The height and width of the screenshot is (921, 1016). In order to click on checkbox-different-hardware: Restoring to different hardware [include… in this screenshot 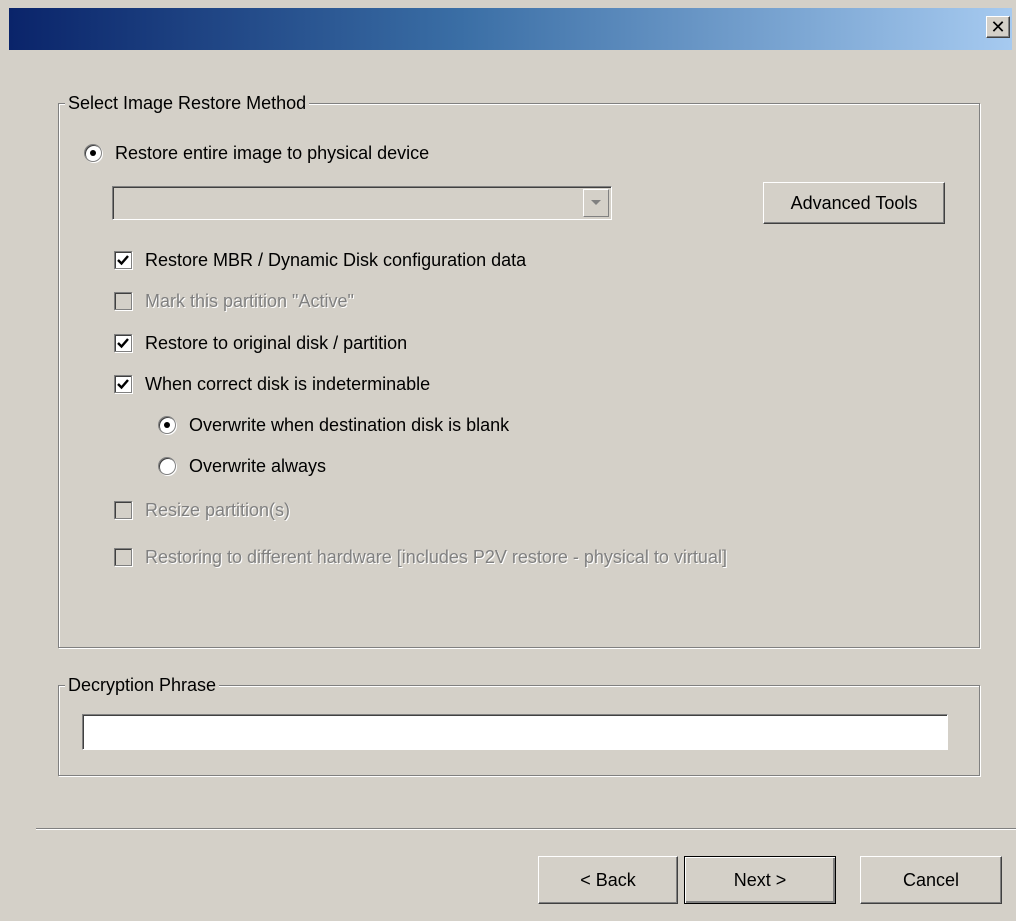, I will do `click(420, 557)`.